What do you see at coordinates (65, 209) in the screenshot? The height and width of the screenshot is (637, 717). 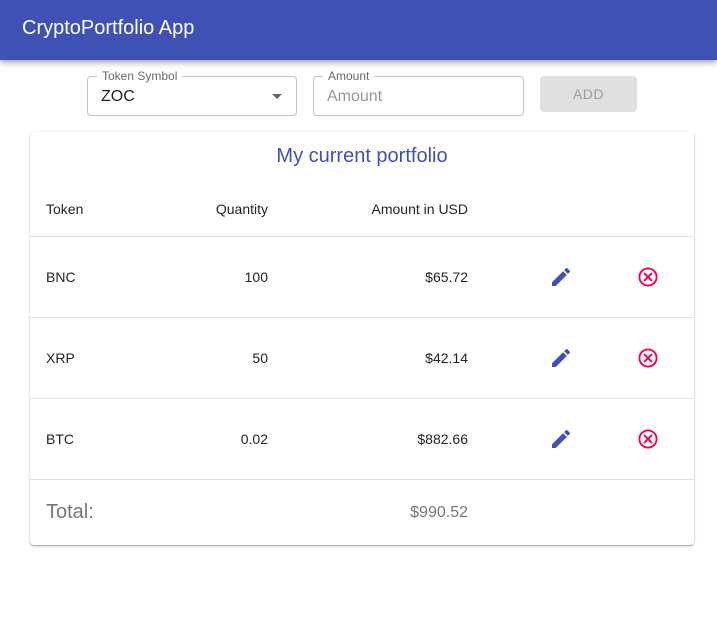 I see `column-header-token: Token` at bounding box center [65, 209].